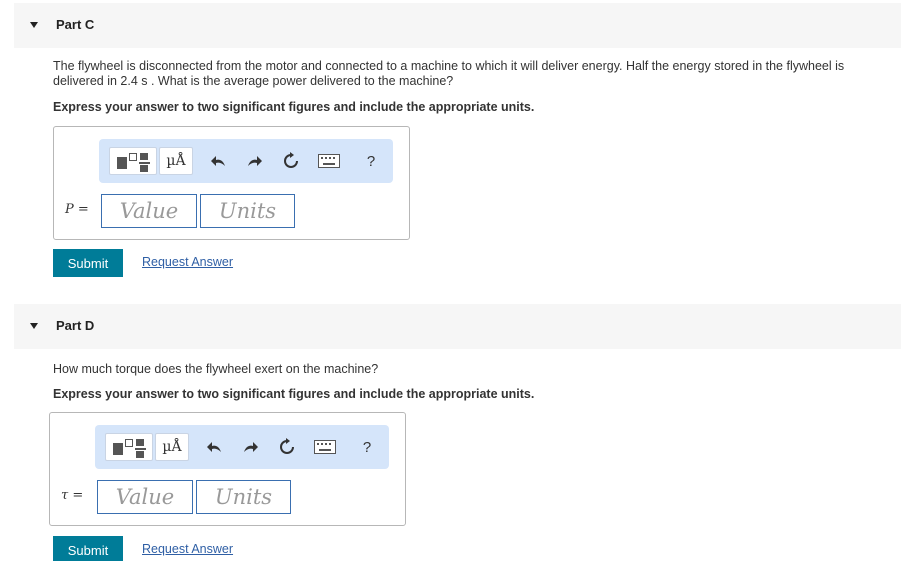 The image size is (905, 561). I want to click on part-d-header: Part D, so click(457, 326).